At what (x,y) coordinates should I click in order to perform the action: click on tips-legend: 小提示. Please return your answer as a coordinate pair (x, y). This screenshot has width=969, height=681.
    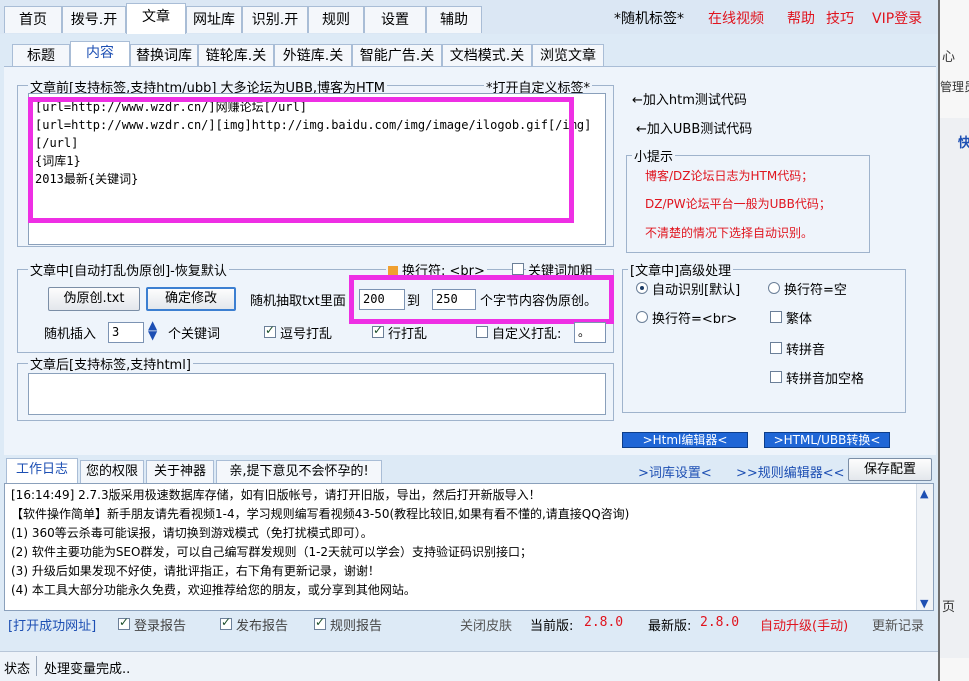
    Looking at the image, I should click on (654, 155).